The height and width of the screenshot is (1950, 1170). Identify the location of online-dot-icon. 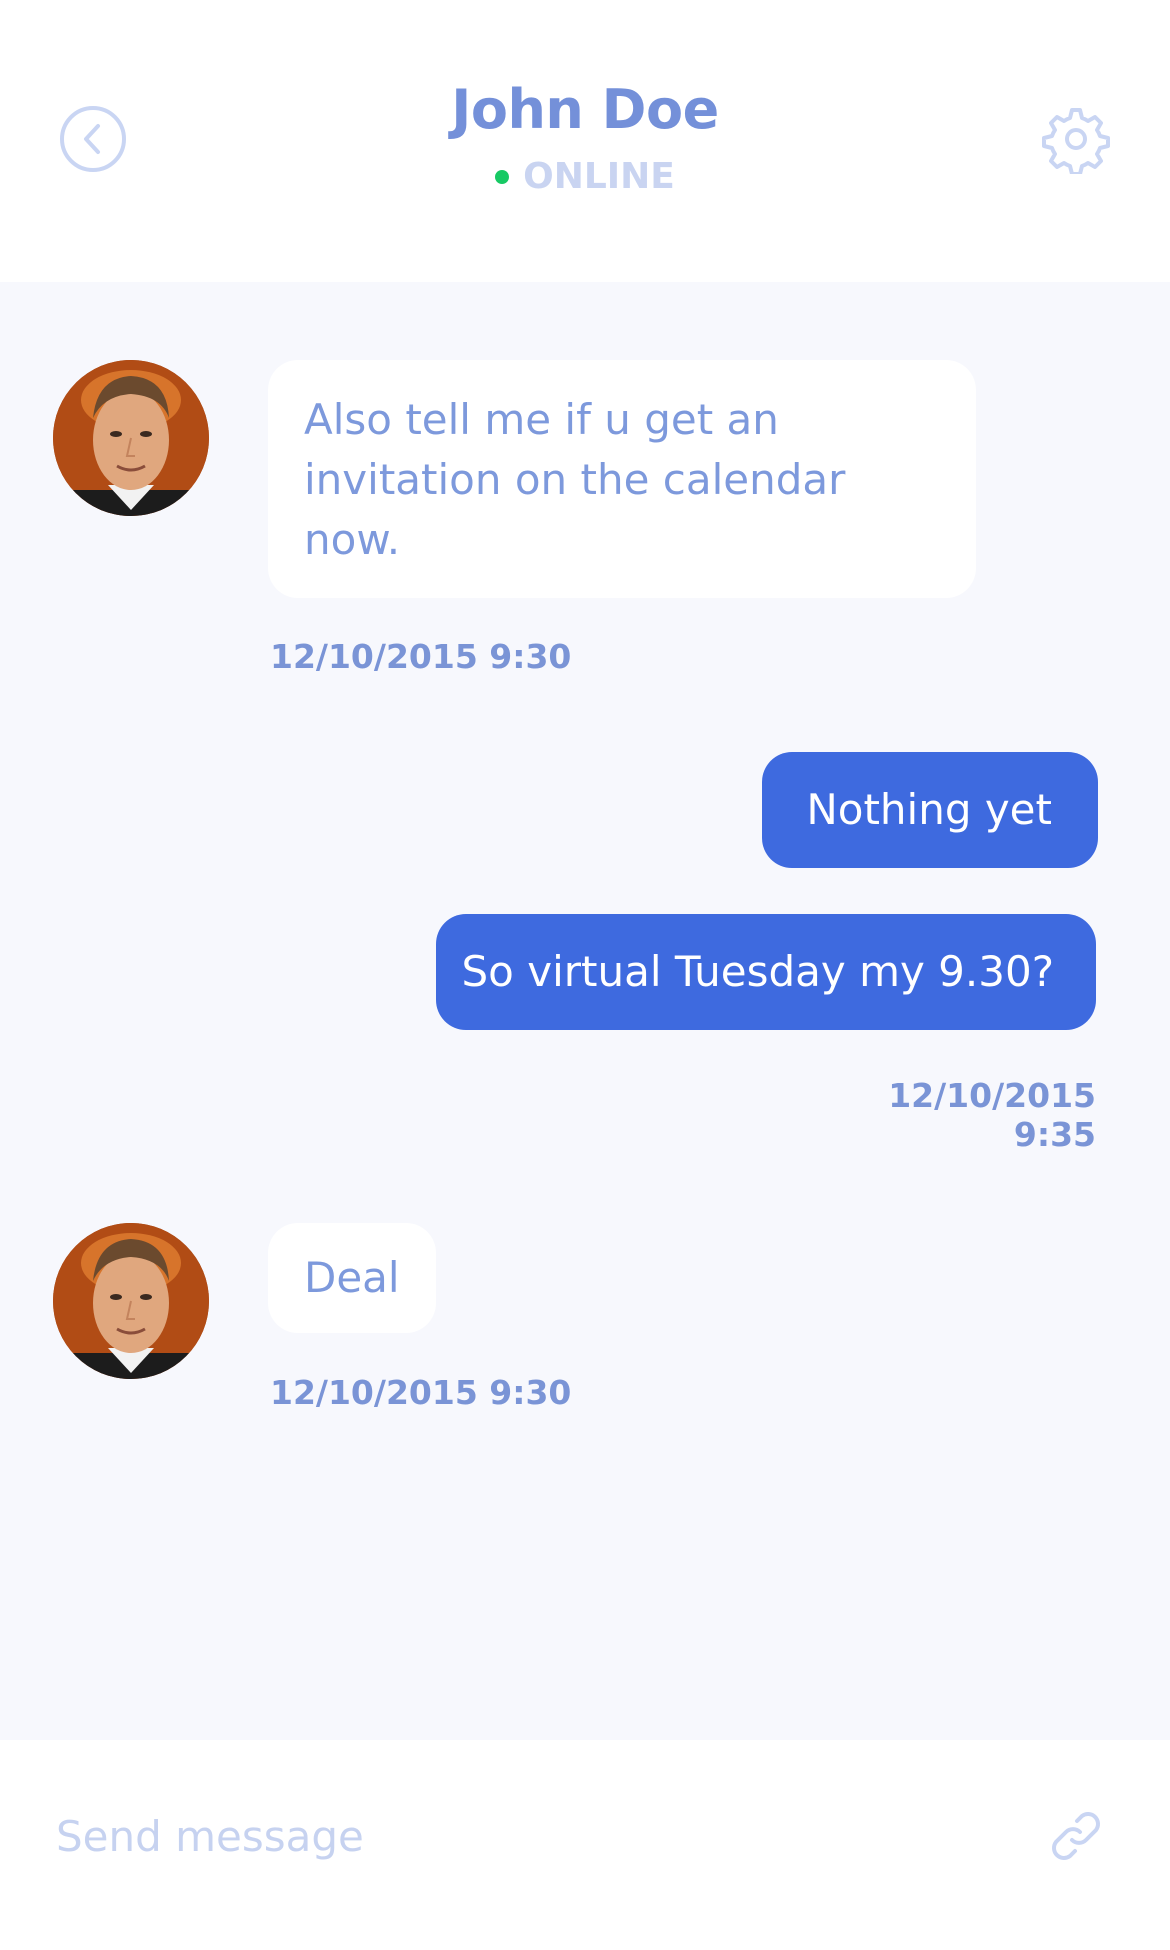
(502, 176).